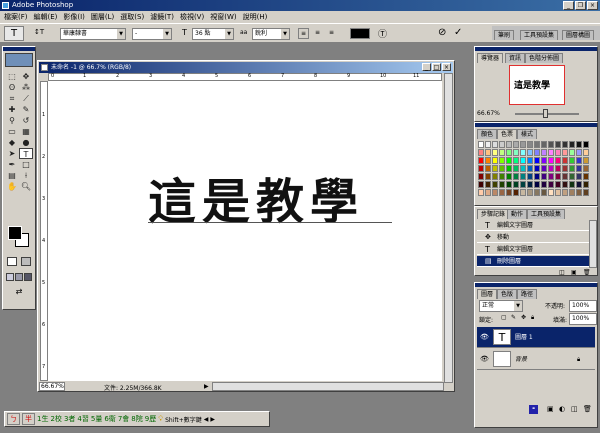  Describe the element at coordinates (93, 34) in the screenshot. I see `font-family-select: 華康隸書 ▼` at that location.